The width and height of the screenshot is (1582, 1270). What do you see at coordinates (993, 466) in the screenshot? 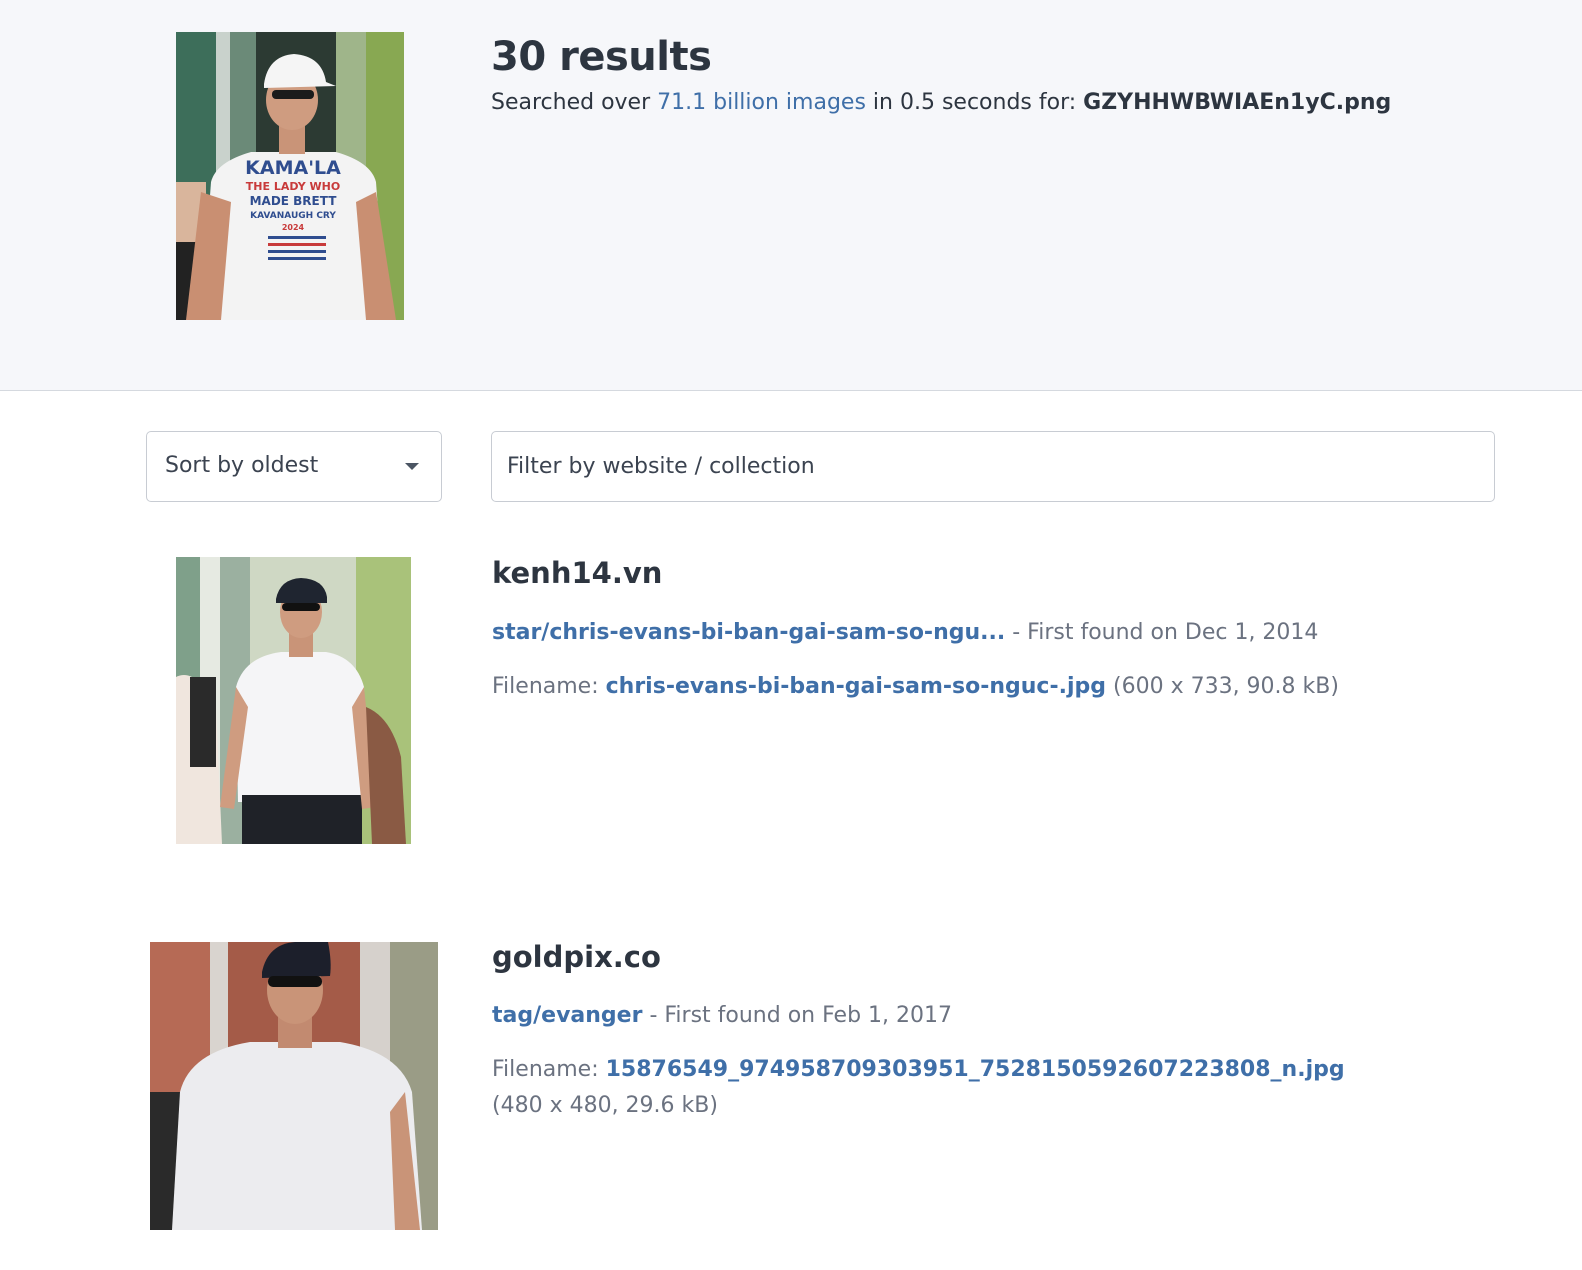
I see `filter-website-input` at bounding box center [993, 466].